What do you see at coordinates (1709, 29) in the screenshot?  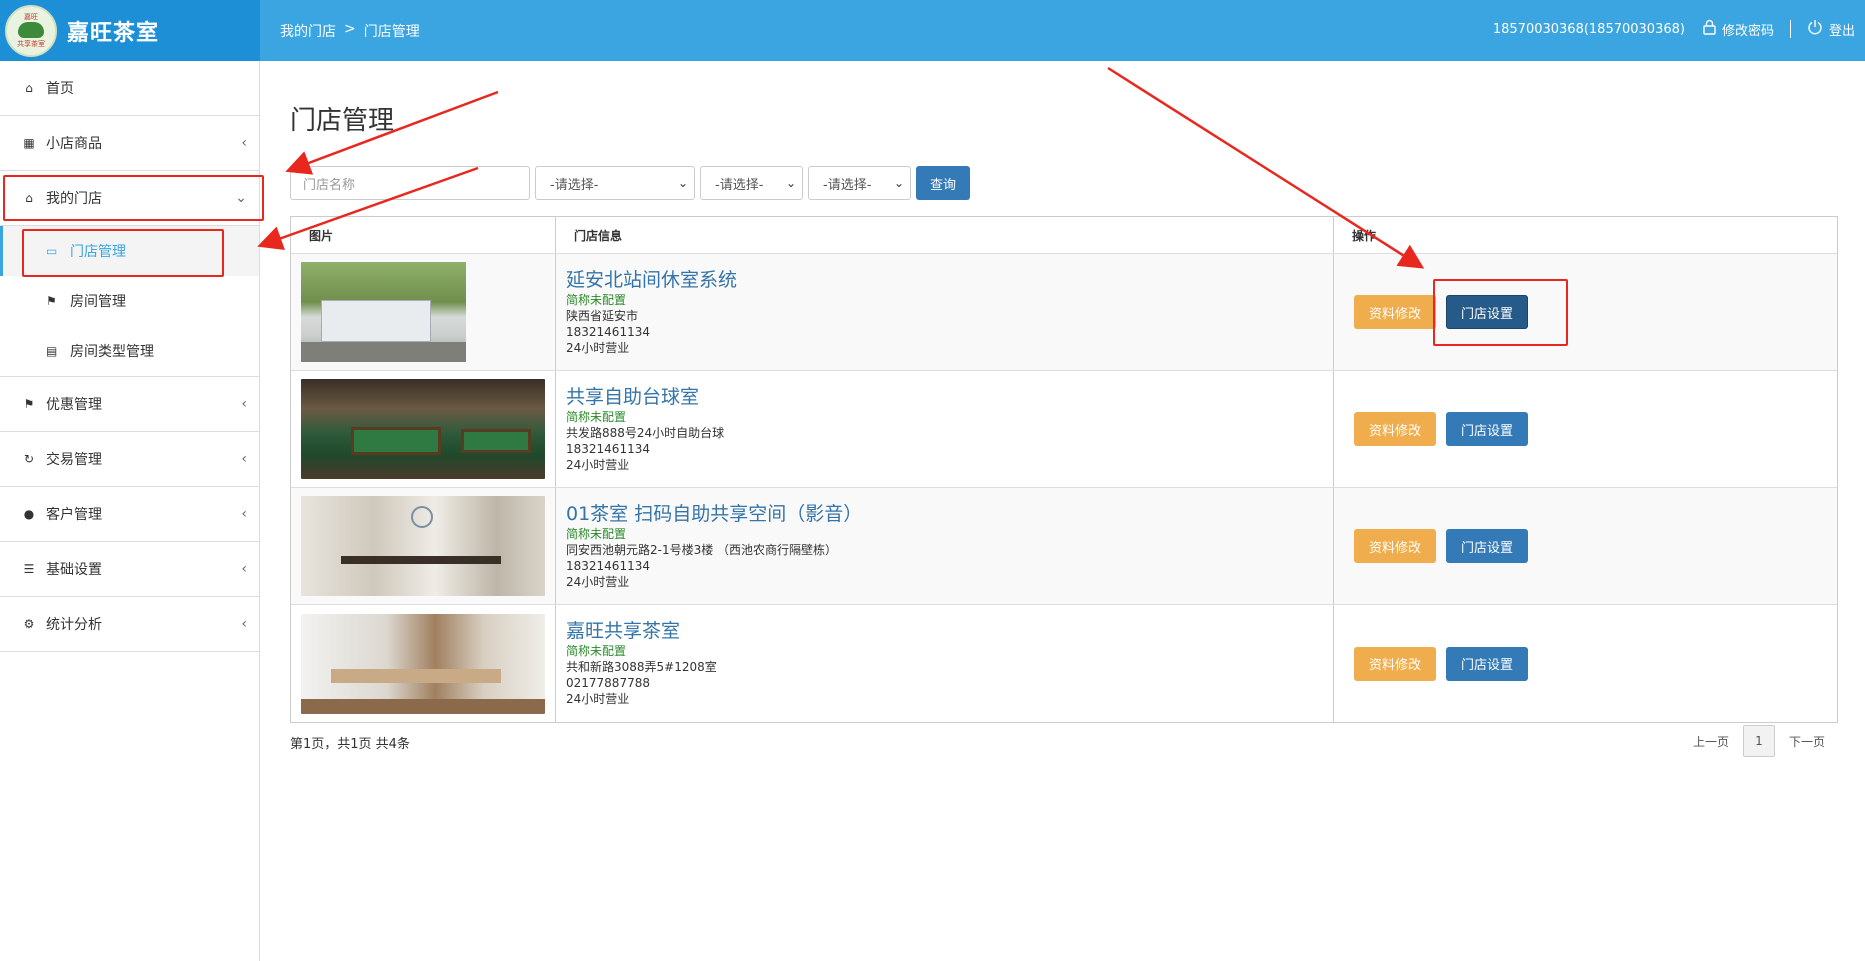 I see `lock-icon` at bounding box center [1709, 29].